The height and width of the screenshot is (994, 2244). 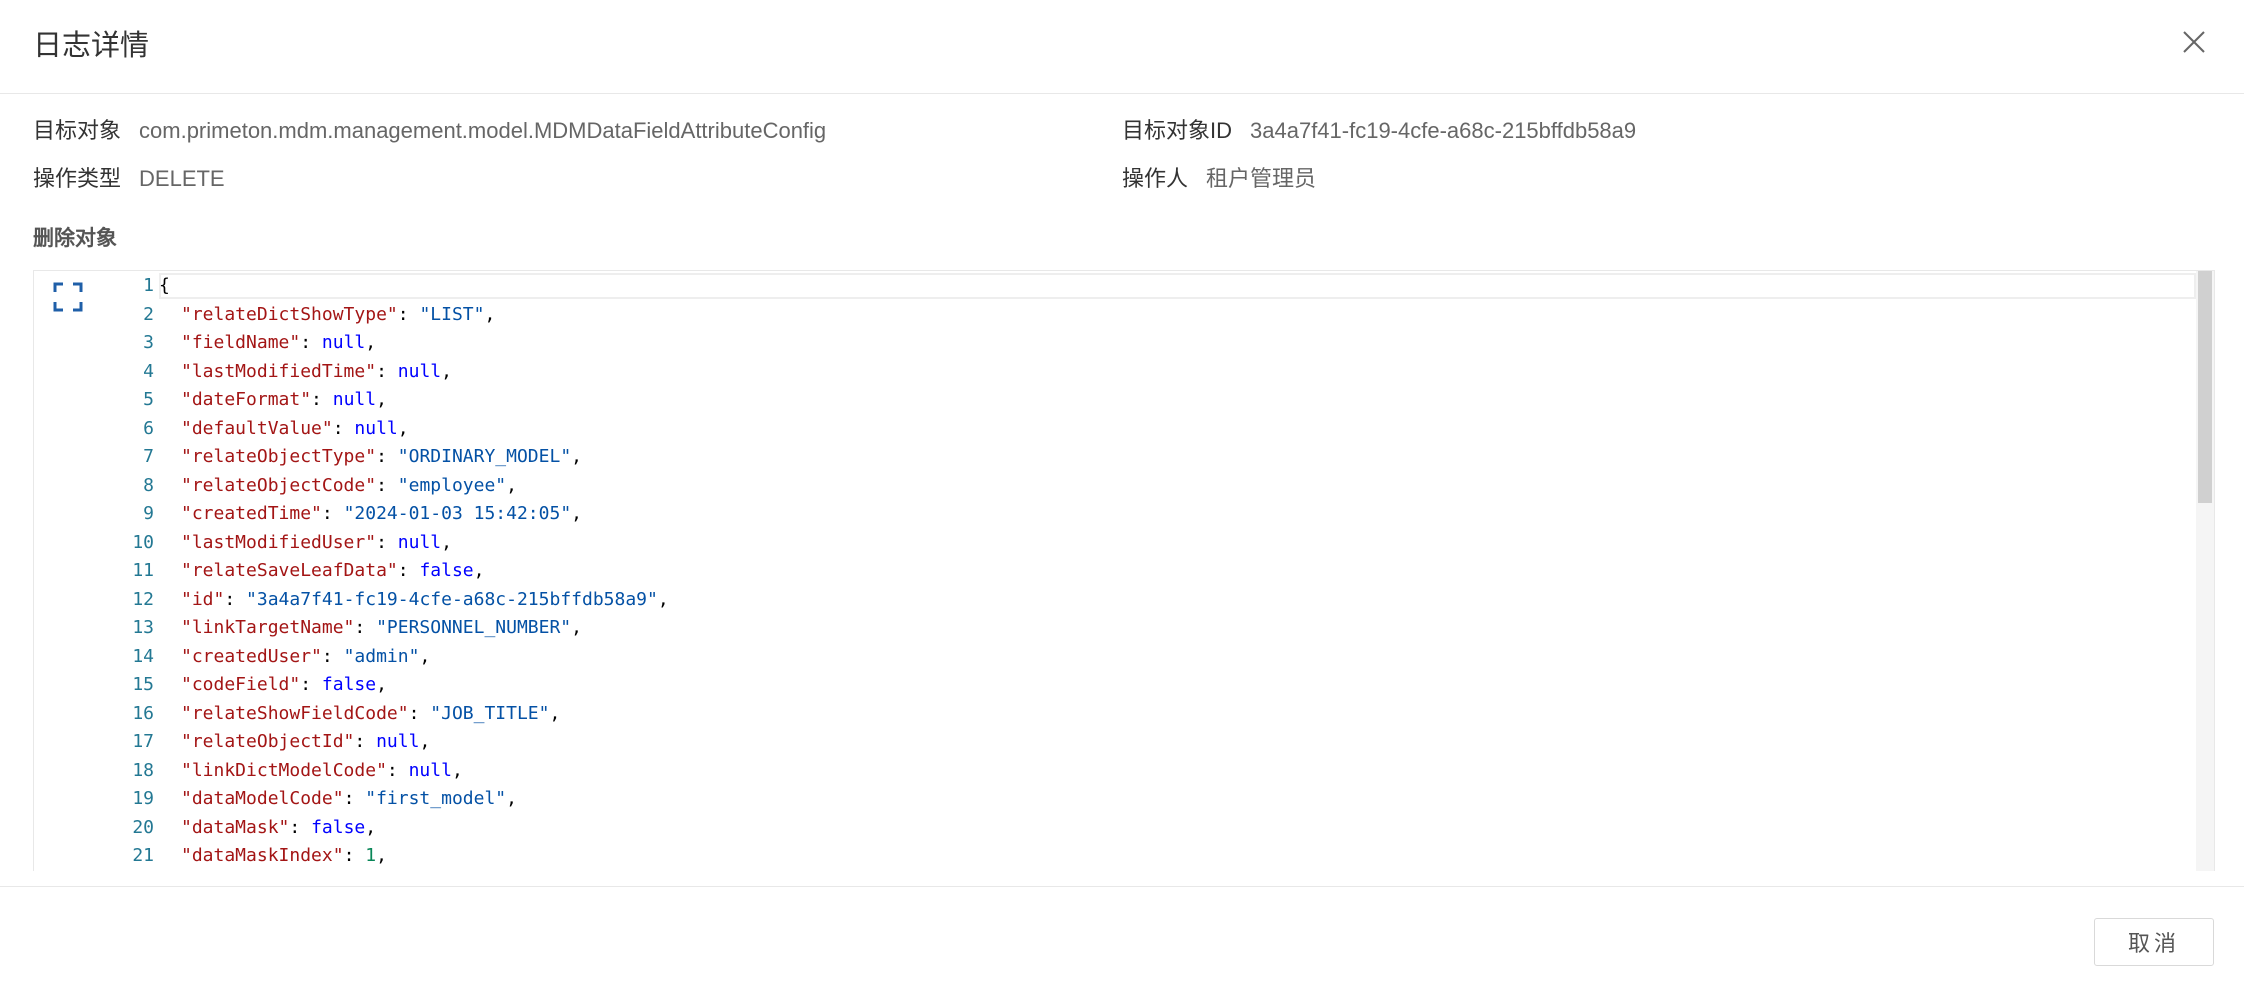 I want to click on json-key: "lastModifiedTime", so click(x=279, y=371).